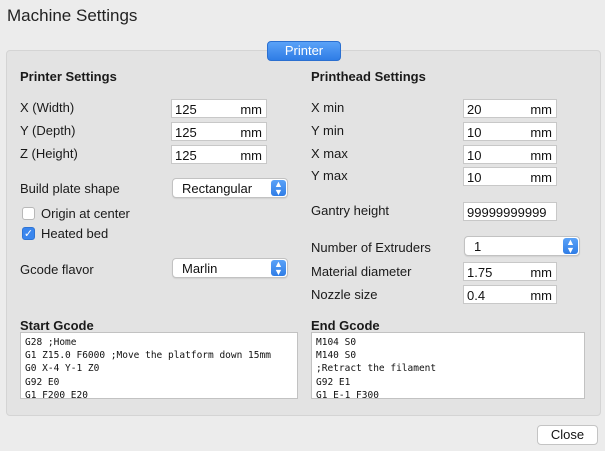 Image resolution: width=605 pixels, height=451 pixels. What do you see at coordinates (510, 294) in the screenshot?
I see `nozzle-size-field: 0.4 mm` at bounding box center [510, 294].